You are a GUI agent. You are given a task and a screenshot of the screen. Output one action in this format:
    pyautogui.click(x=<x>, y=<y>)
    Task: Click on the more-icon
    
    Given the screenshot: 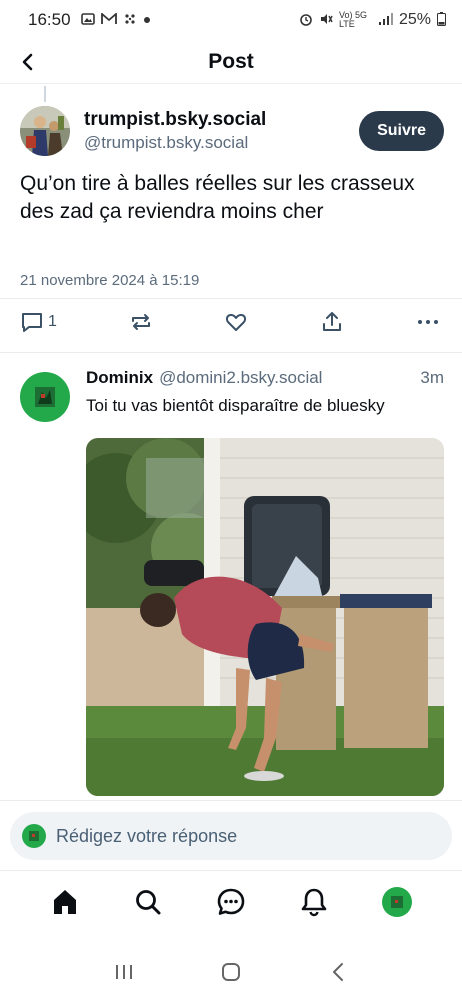 What is the action you would take?
    pyautogui.click(x=427, y=322)
    